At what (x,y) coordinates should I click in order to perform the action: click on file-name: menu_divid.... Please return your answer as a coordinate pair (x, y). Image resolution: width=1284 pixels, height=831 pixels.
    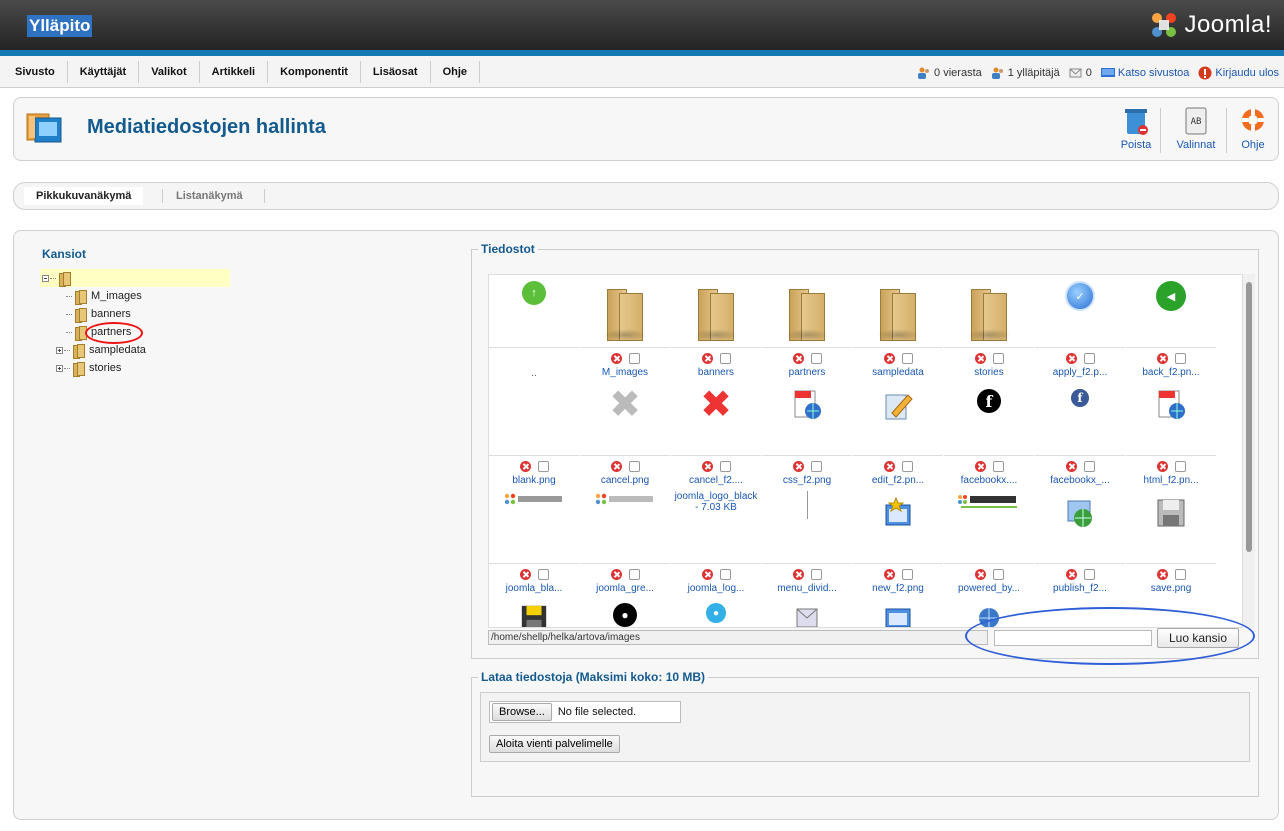
    Looking at the image, I should click on (807, 588).